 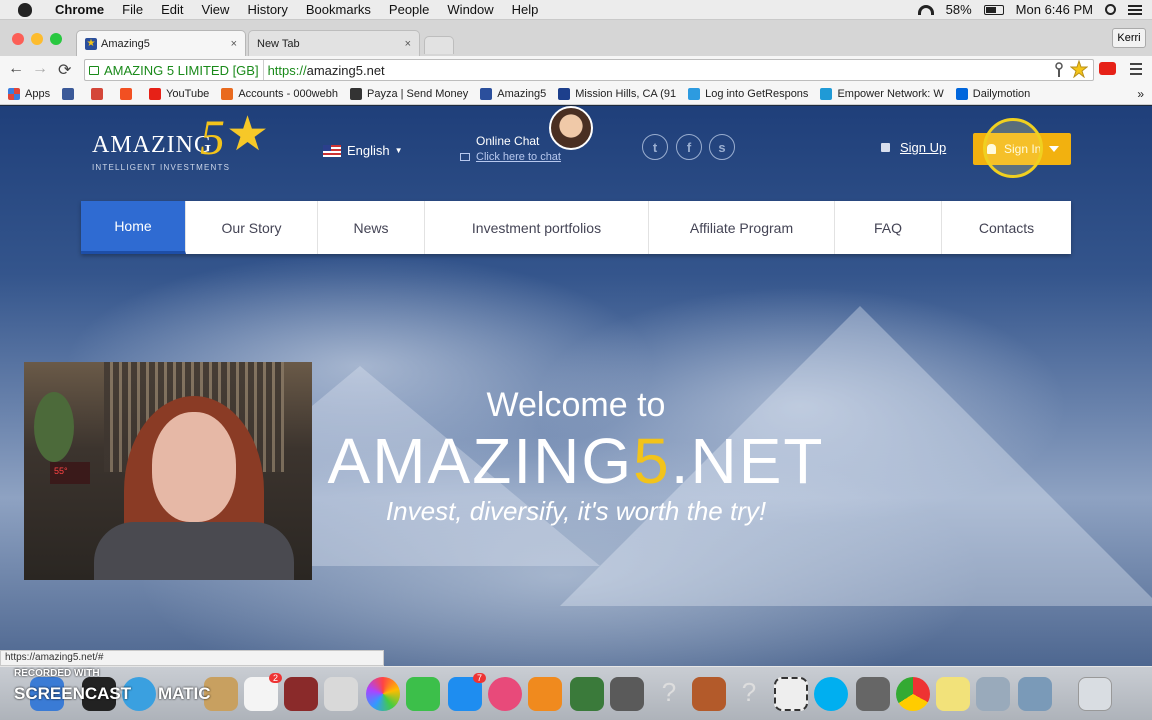 I want to click on nav-affiliate-program: Affiliate Program, so click(x=742, y=227).